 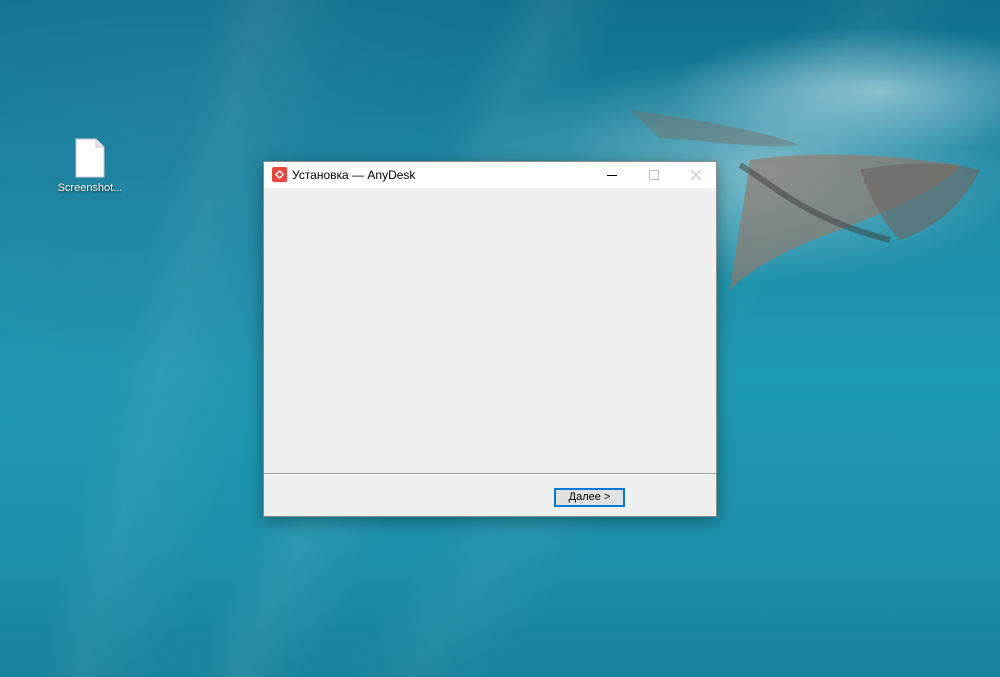 I want to click on maximize-icon, so click(x=654, y=175).